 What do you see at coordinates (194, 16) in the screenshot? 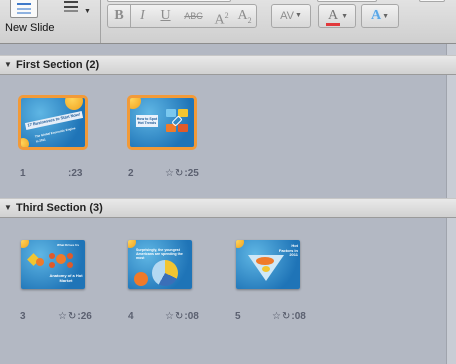
I see `strikethrough-button: ABC` at bounding box center [194, 16].